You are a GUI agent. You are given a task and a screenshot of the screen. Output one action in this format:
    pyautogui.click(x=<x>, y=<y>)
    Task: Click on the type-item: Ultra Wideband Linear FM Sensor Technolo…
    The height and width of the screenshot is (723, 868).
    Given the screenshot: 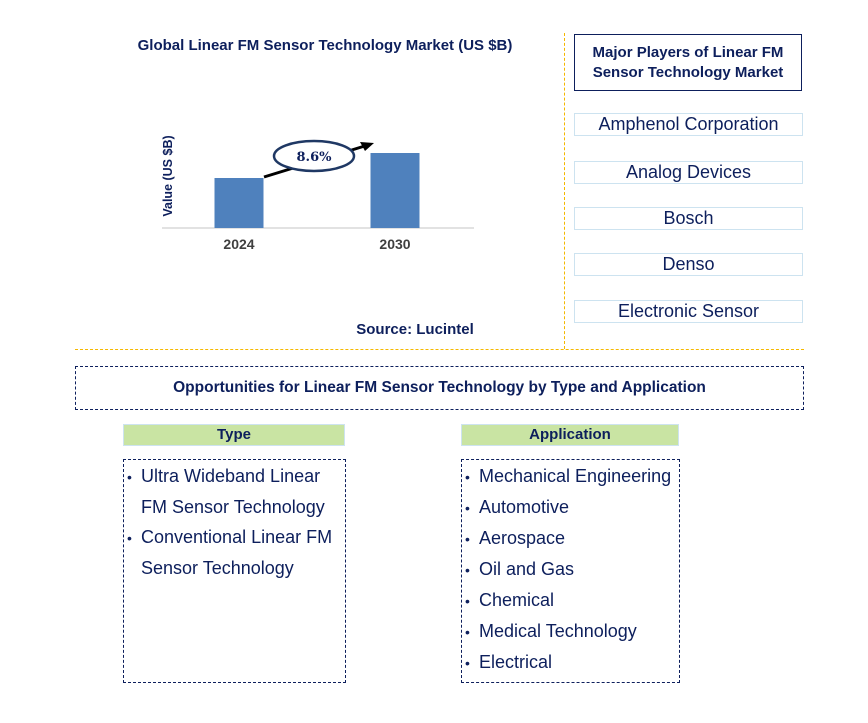 What is the action you would take?
    pyautogui.click(x=234, y=491)
    